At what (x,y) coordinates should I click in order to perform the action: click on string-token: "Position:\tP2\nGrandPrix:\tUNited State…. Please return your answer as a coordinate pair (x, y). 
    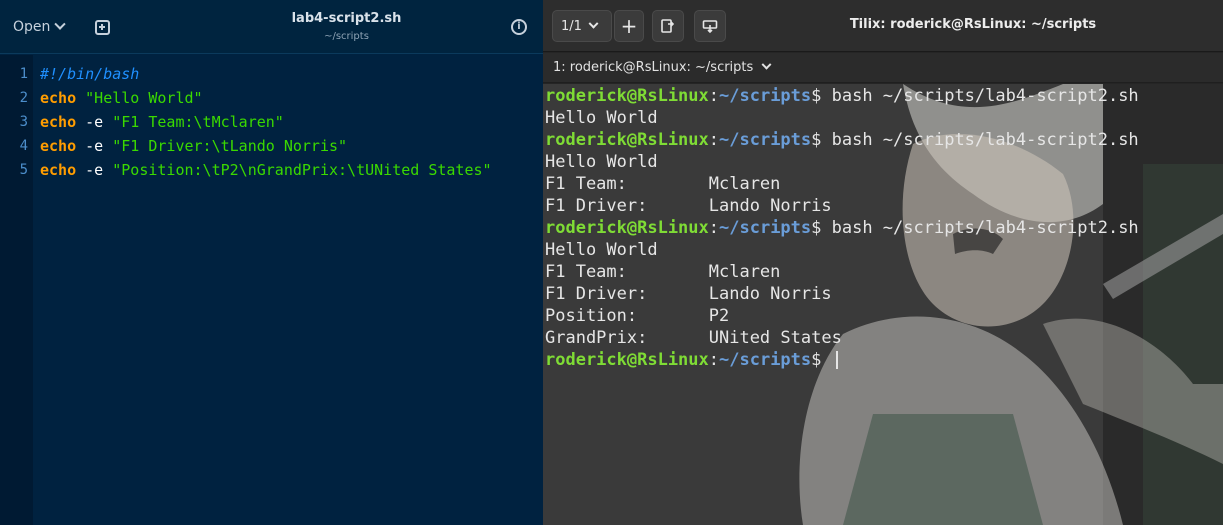
    Looking at the image, I should click on (302, 170).